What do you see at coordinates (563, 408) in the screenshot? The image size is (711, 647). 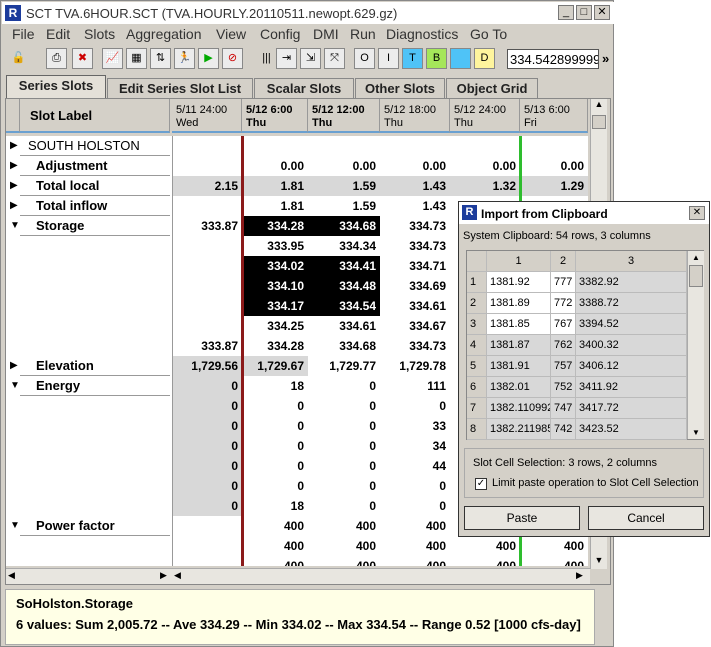 I see `dialog-cell: 747` at bounding box center [563, 408].